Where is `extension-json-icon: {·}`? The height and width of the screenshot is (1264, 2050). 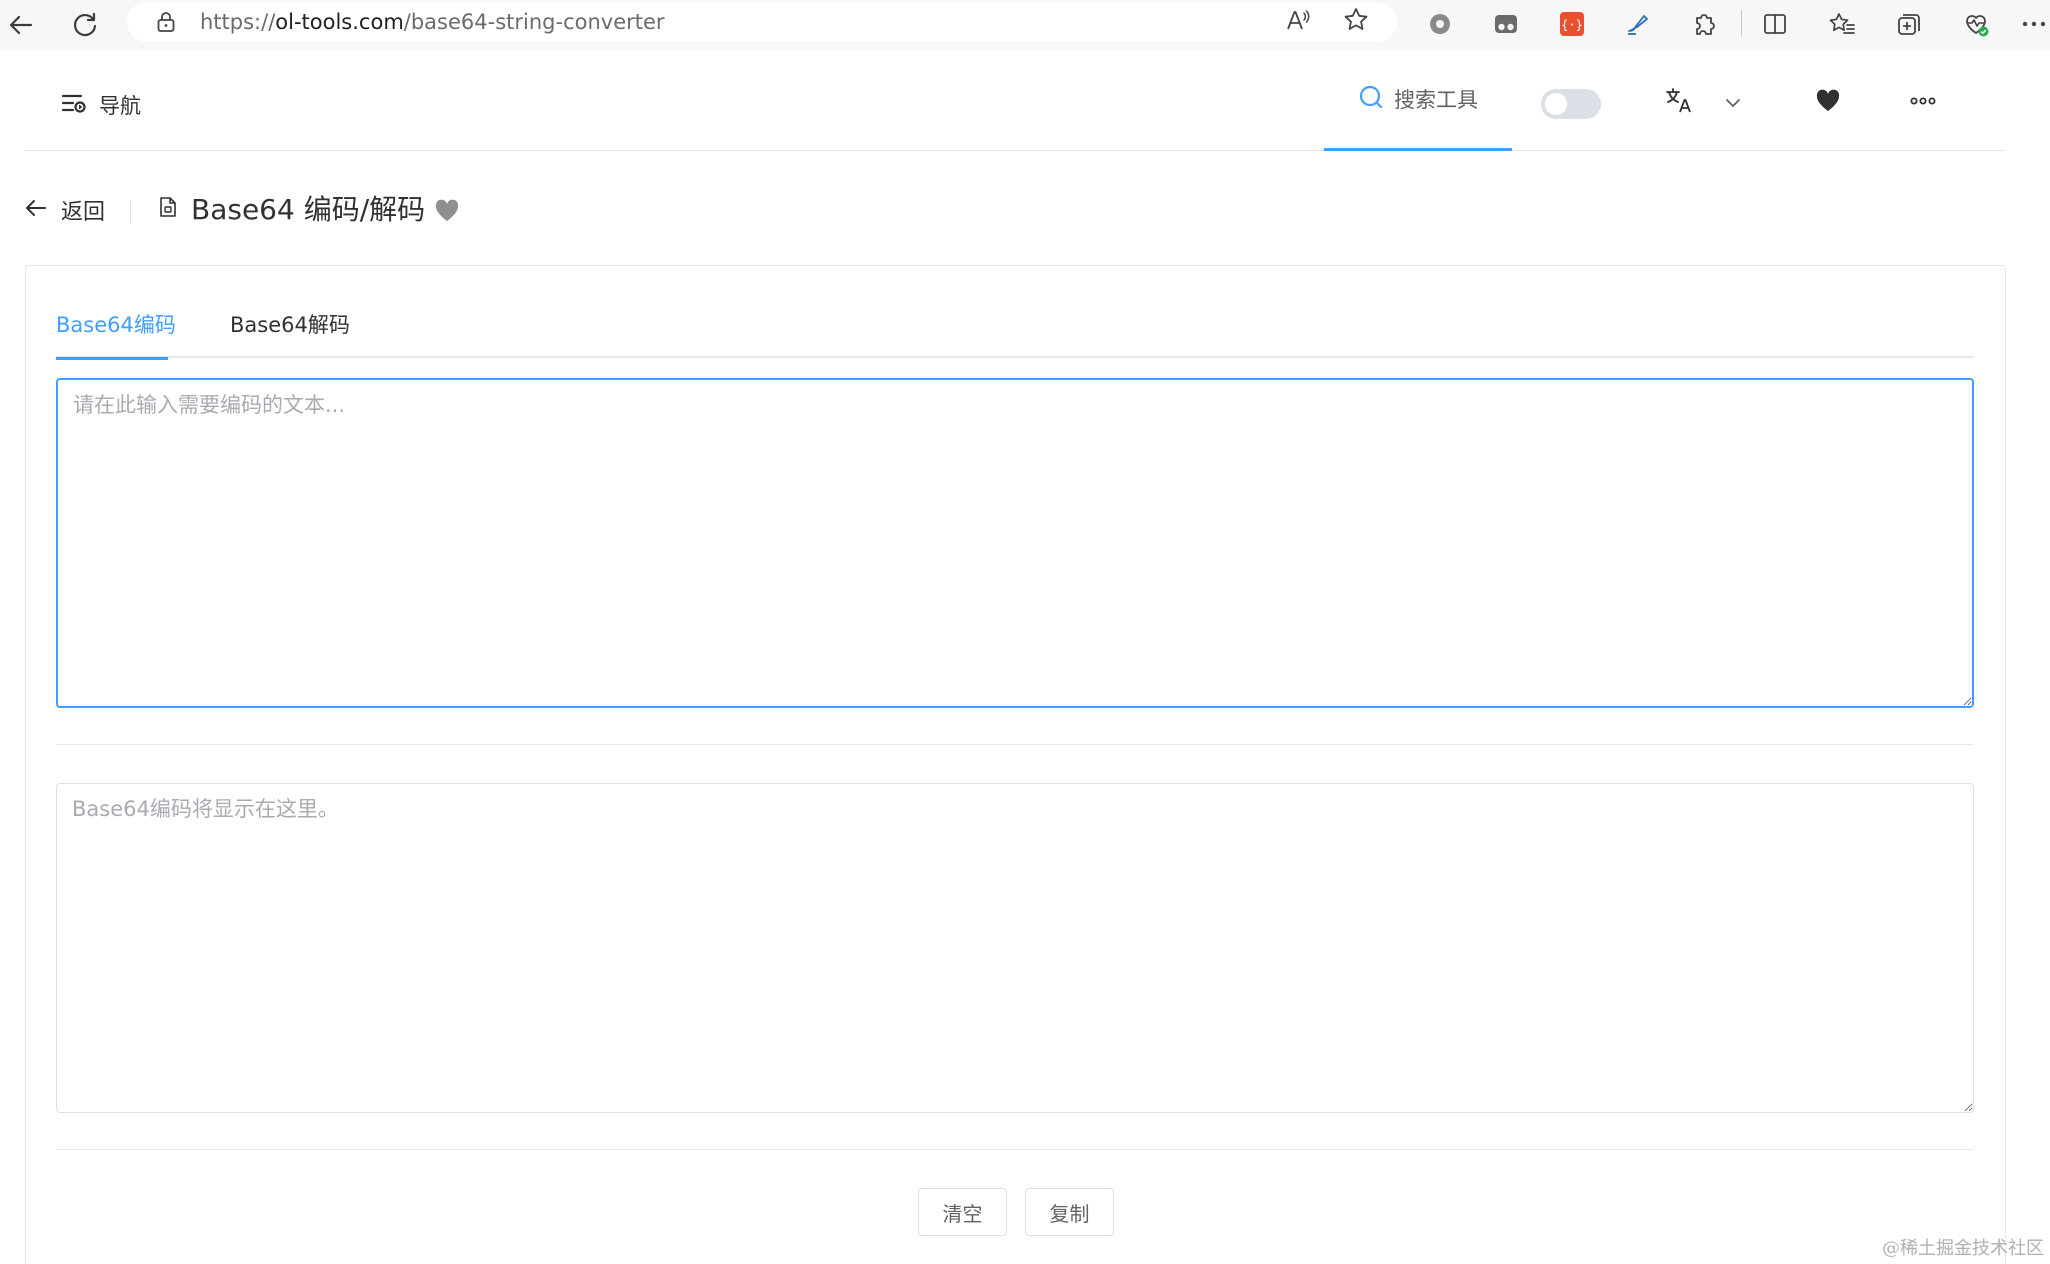
extension-json-icon: {·} is located at coordinates (1572, 24).